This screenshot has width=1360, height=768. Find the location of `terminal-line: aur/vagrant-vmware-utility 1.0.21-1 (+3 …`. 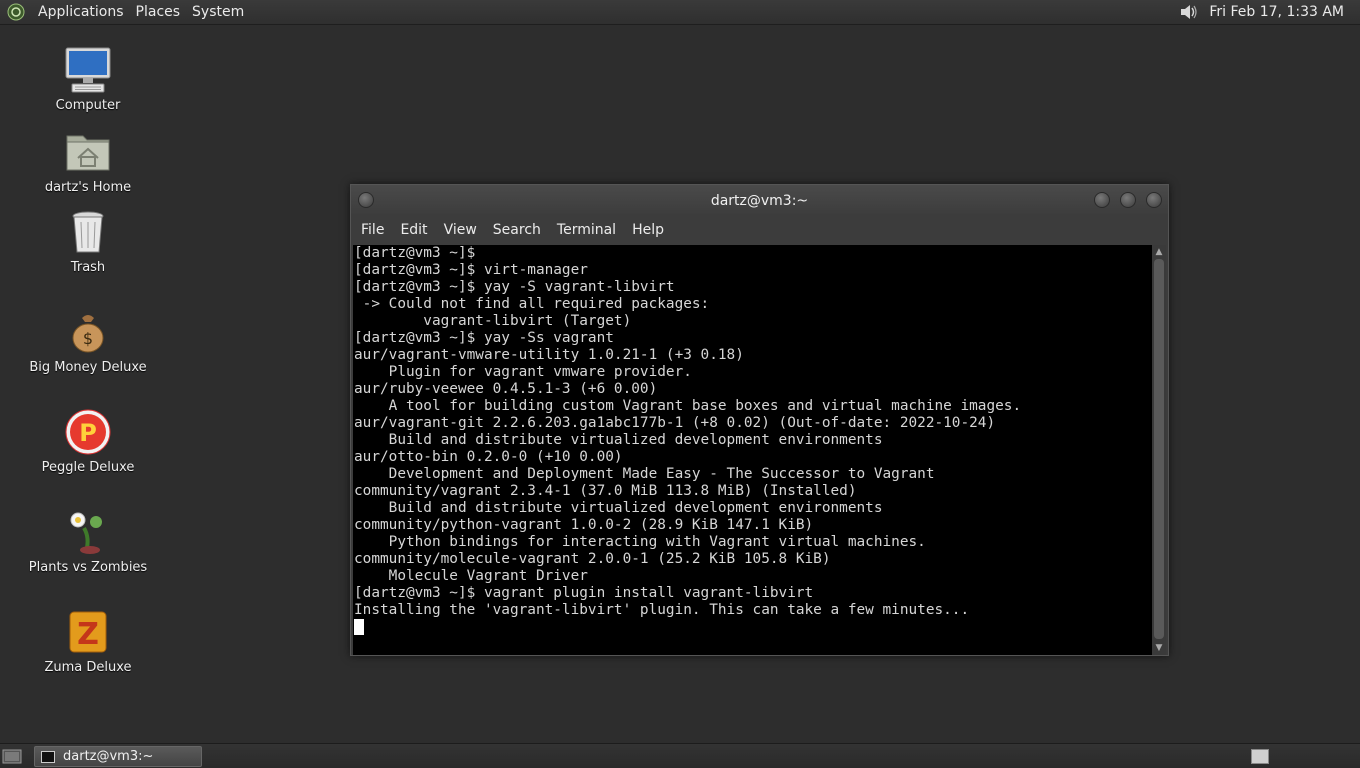

terminal-line: aur/vagrant-vmware-utility 1.0.21-1 (+3 … is located at coordinates (549, 355).